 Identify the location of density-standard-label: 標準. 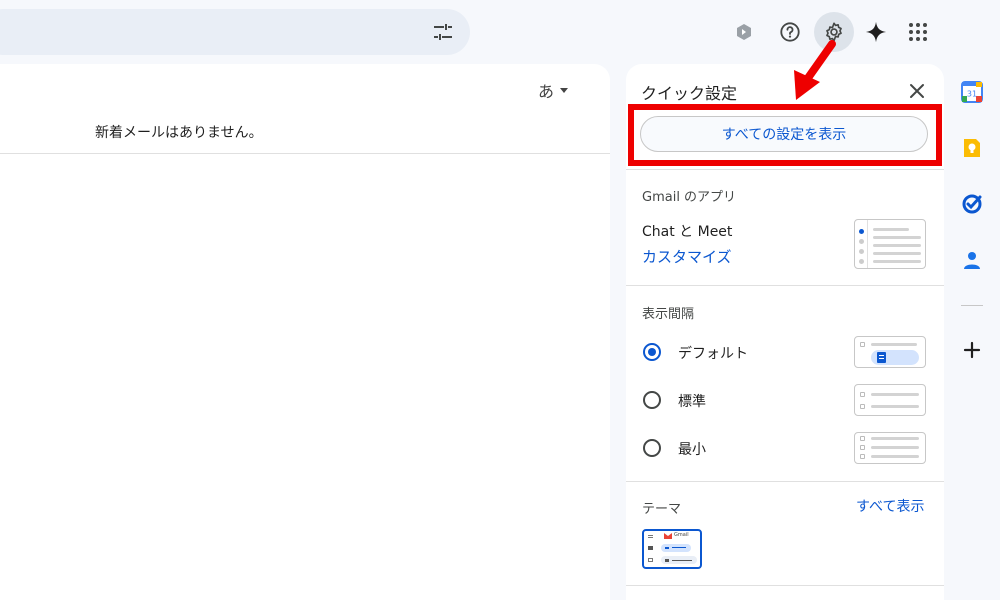
(692, 401).